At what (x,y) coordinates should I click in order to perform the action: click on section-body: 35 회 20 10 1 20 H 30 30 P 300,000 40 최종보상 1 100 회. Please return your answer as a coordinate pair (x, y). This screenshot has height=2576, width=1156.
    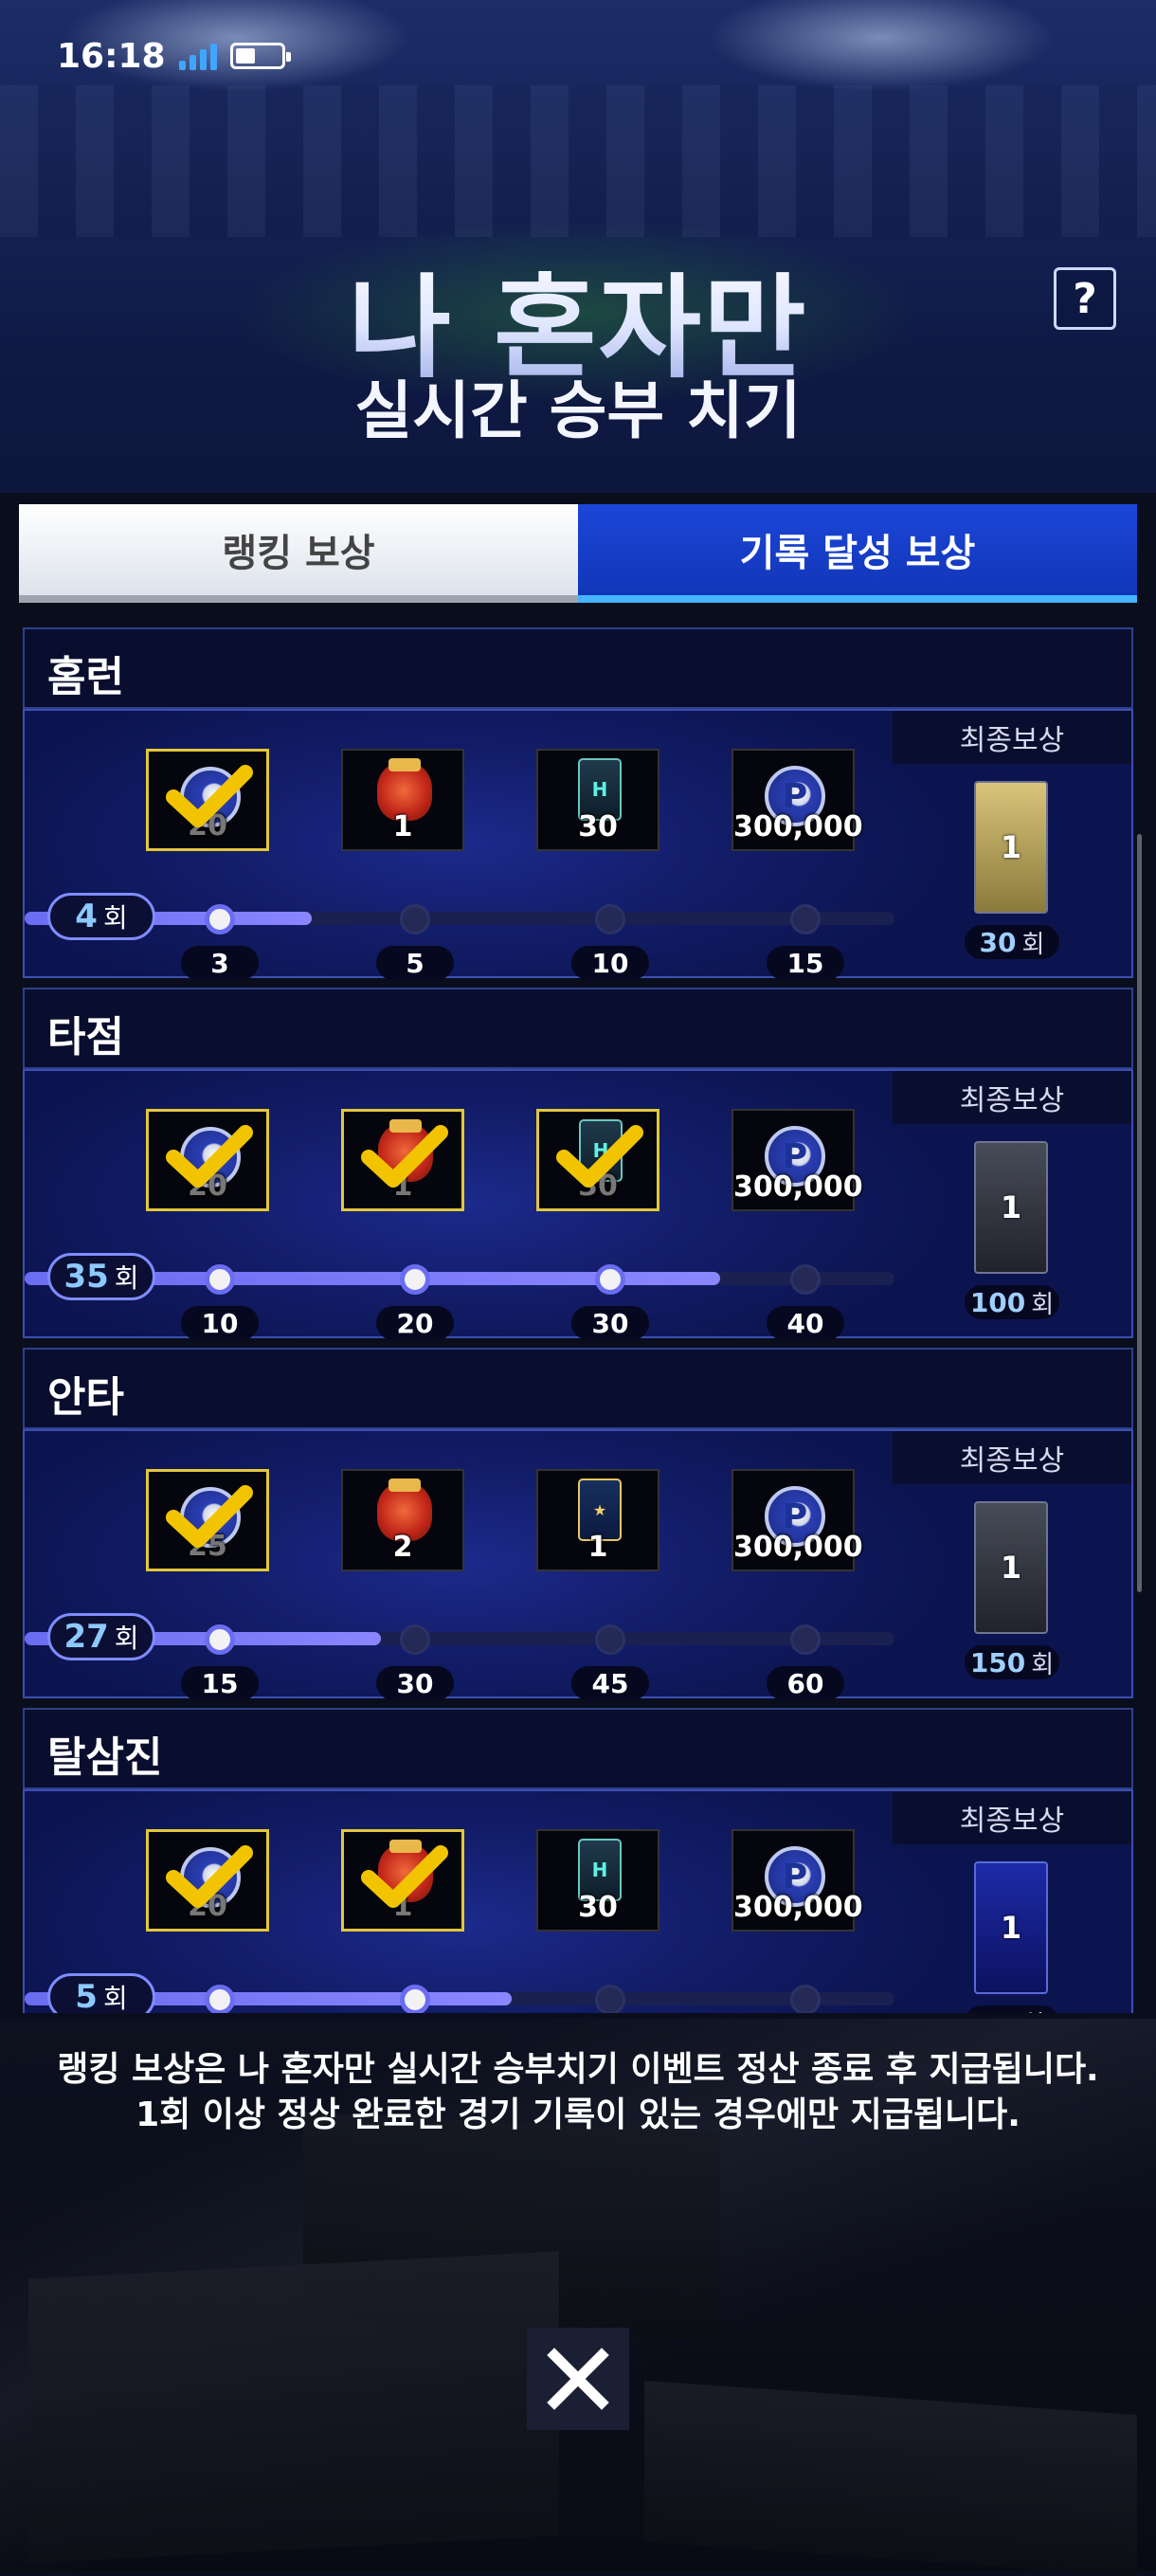
    Looking at the image, I should click on (578, 1204).